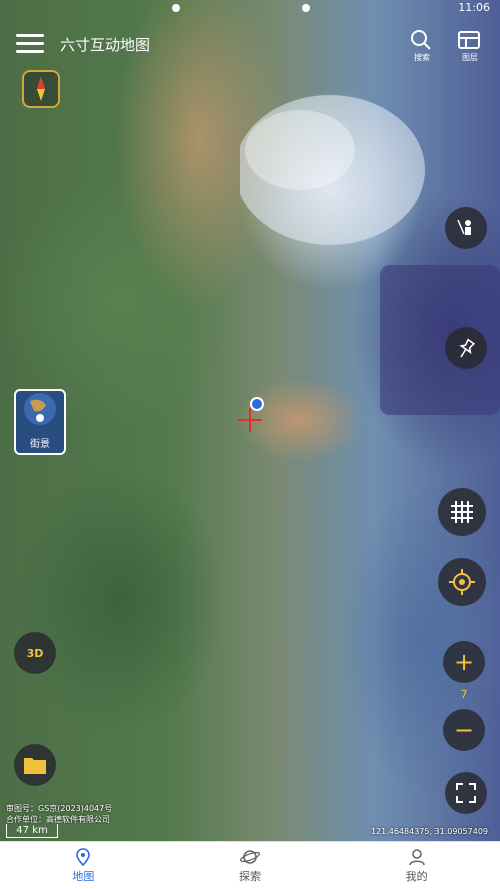  I want to click on search-label: 搜索, so click(422, 57).